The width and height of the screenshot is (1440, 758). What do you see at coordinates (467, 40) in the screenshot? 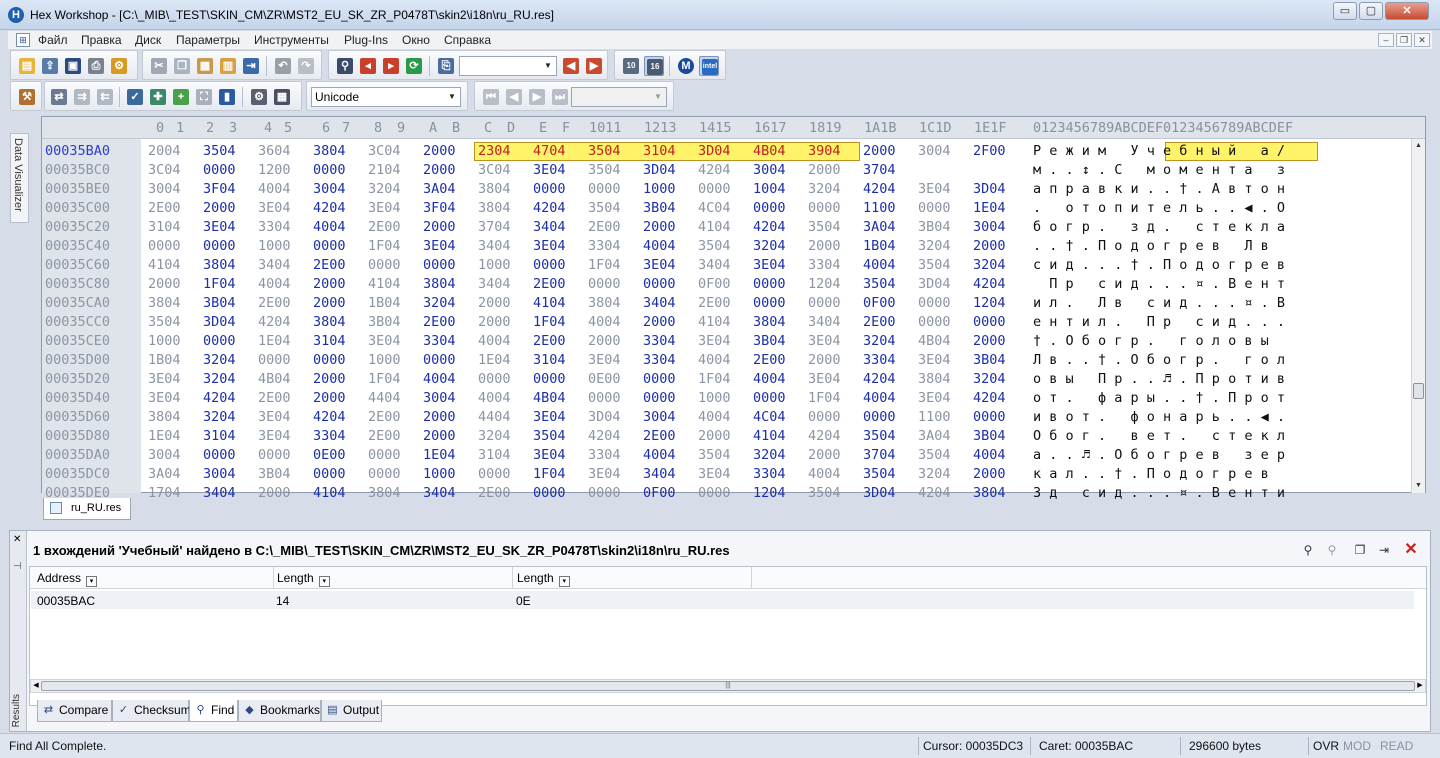
I see `menu-help: Справка` at bounding box center [467, 40].